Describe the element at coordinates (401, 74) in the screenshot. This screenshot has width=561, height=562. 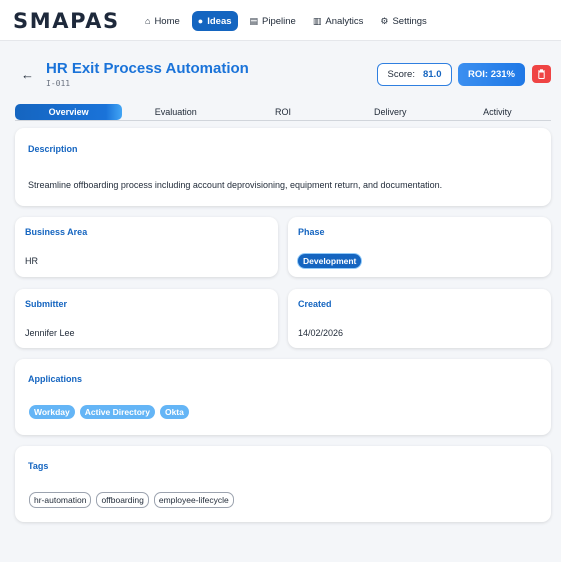
I see `score-label: Score:` at that location.